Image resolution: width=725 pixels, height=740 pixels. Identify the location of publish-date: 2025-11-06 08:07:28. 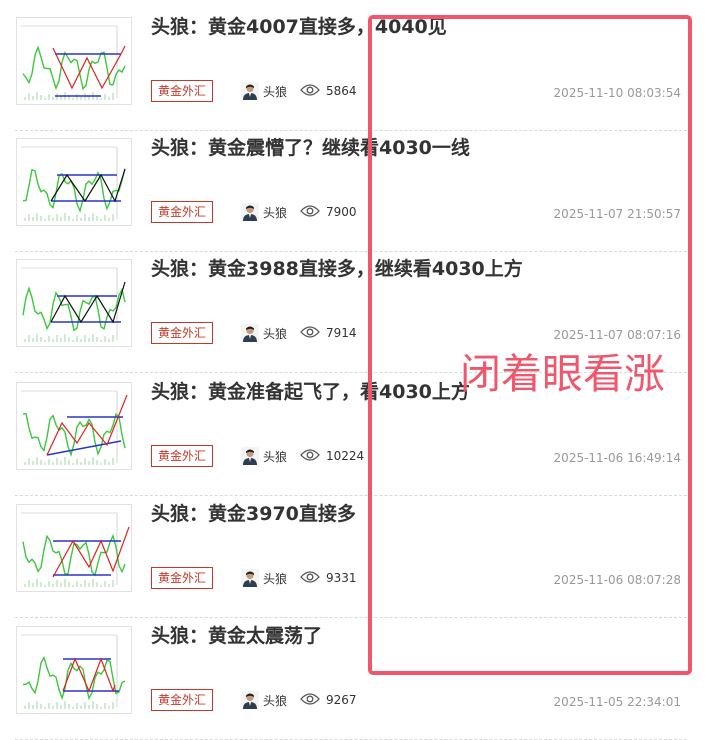
(617, 580).